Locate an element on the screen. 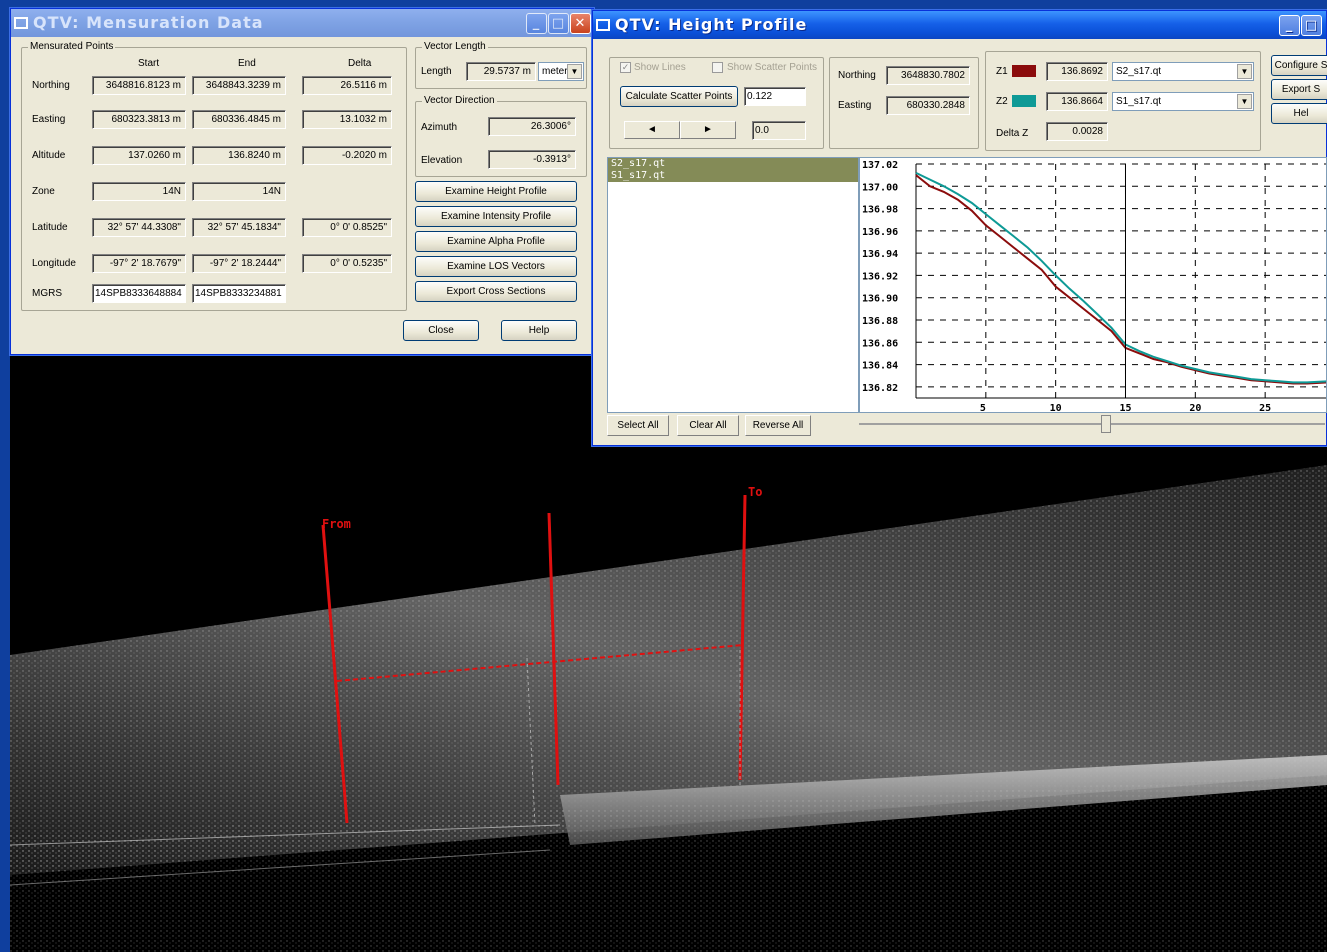  vector-length-group: Vector Length Length 29.5737 m meter ▼ is located at coordinates (501, 65).